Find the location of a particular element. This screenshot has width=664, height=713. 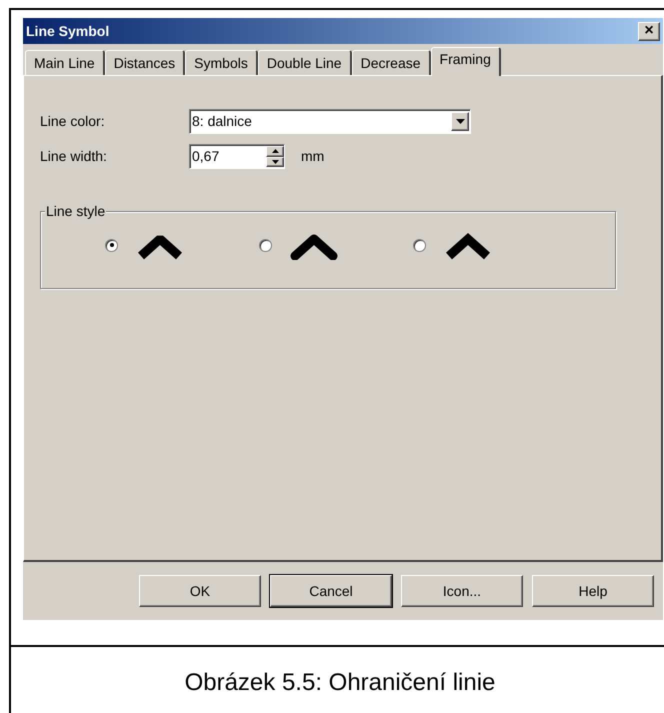

figure-caption: Obrázek 5.5: Ohraničení linie is located at coordinates (340, 683).